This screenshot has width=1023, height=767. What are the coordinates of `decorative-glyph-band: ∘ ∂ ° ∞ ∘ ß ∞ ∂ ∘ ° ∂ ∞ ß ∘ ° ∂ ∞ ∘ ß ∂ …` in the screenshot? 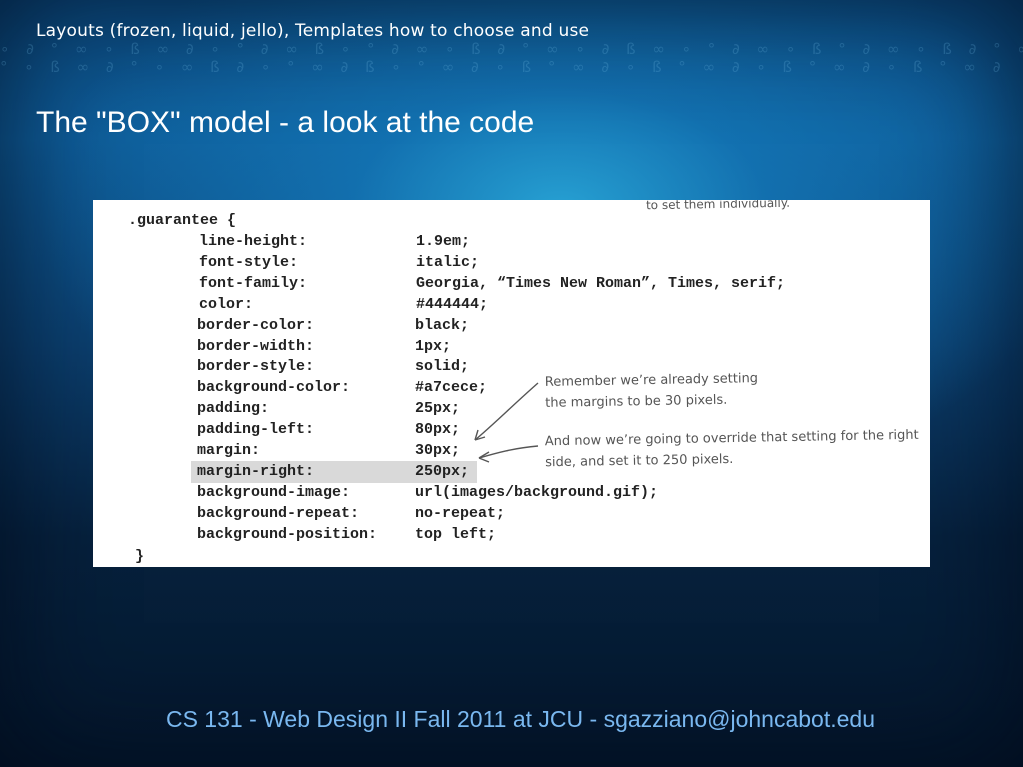 It's located at (511, 58).